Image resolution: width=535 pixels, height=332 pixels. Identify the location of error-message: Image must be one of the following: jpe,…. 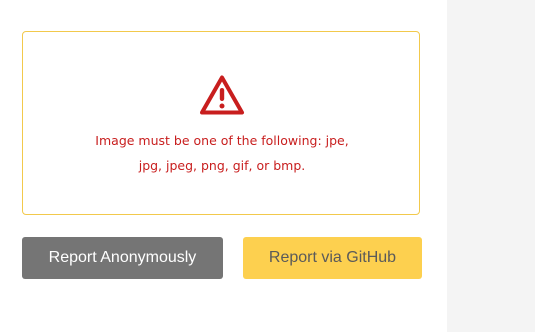
(222, 153).